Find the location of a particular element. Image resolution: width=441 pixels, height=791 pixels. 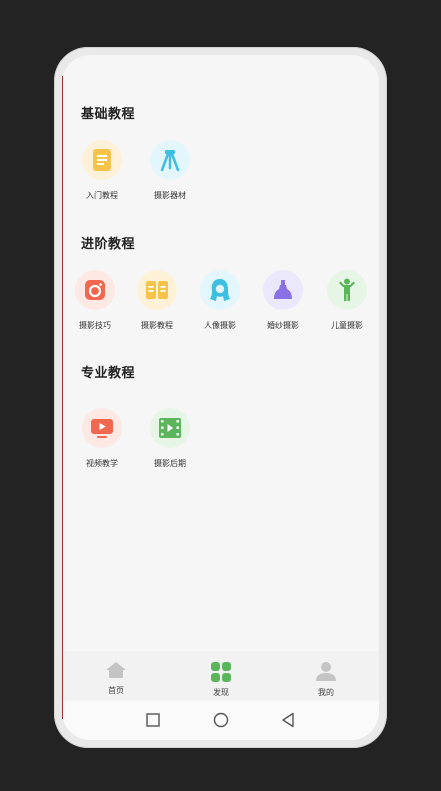

portrait-icon is located at coordinates (220, 290).